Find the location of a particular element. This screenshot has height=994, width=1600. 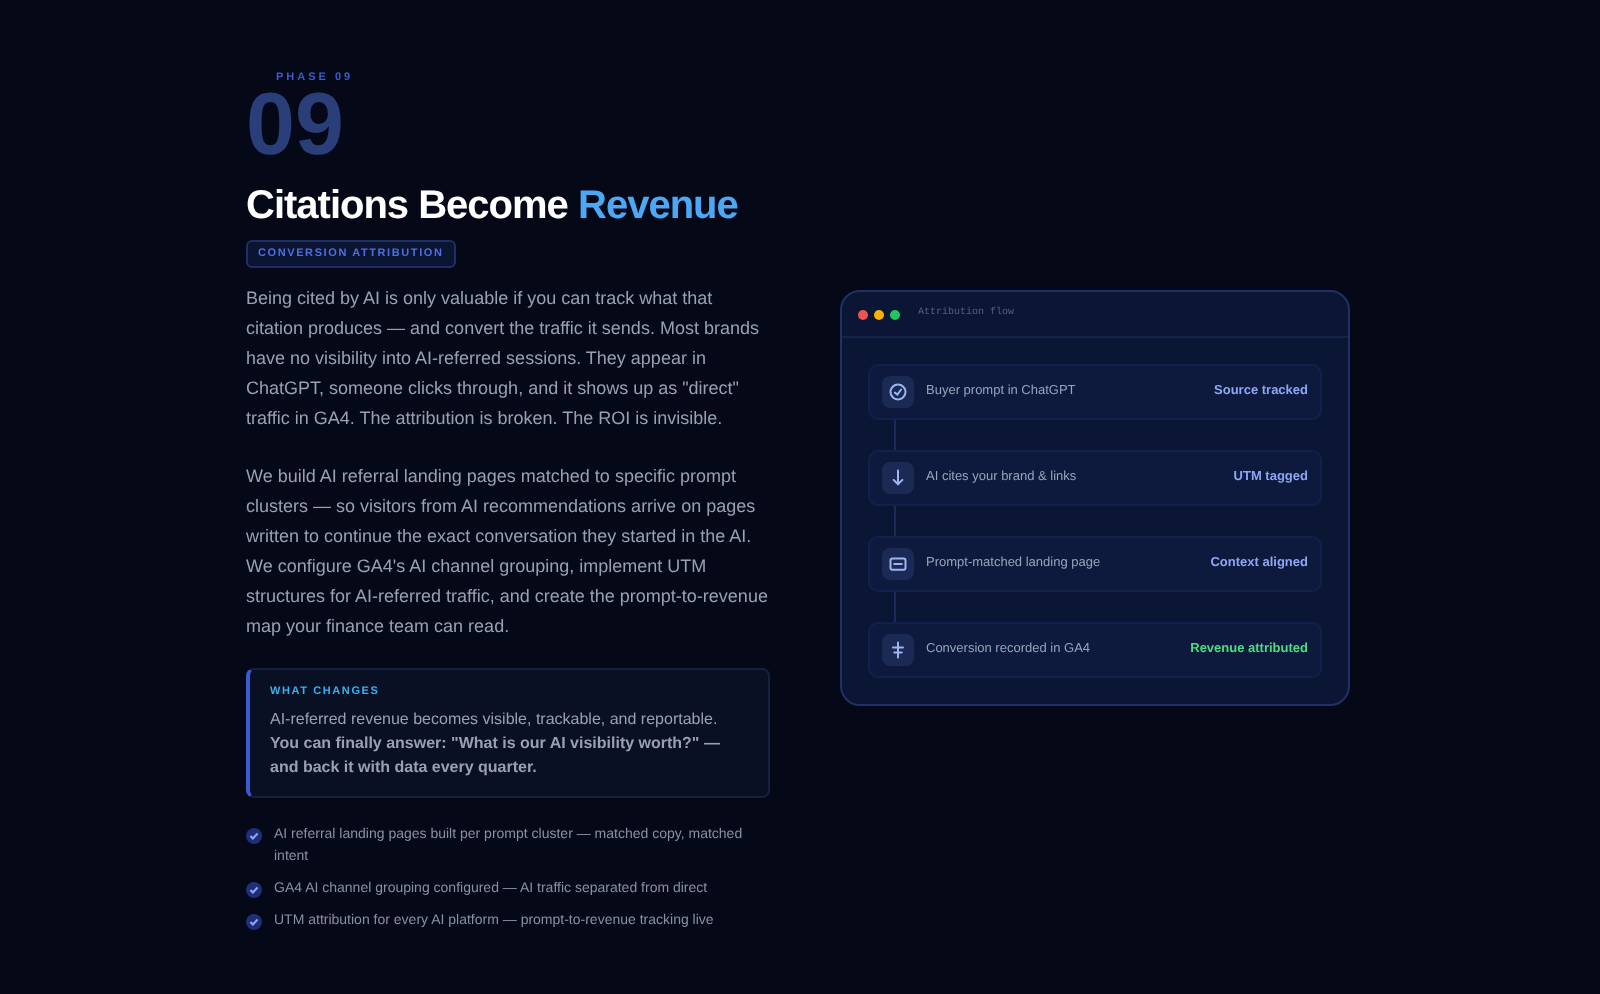

arrow-down-icon is located at coordinates (898, 478).